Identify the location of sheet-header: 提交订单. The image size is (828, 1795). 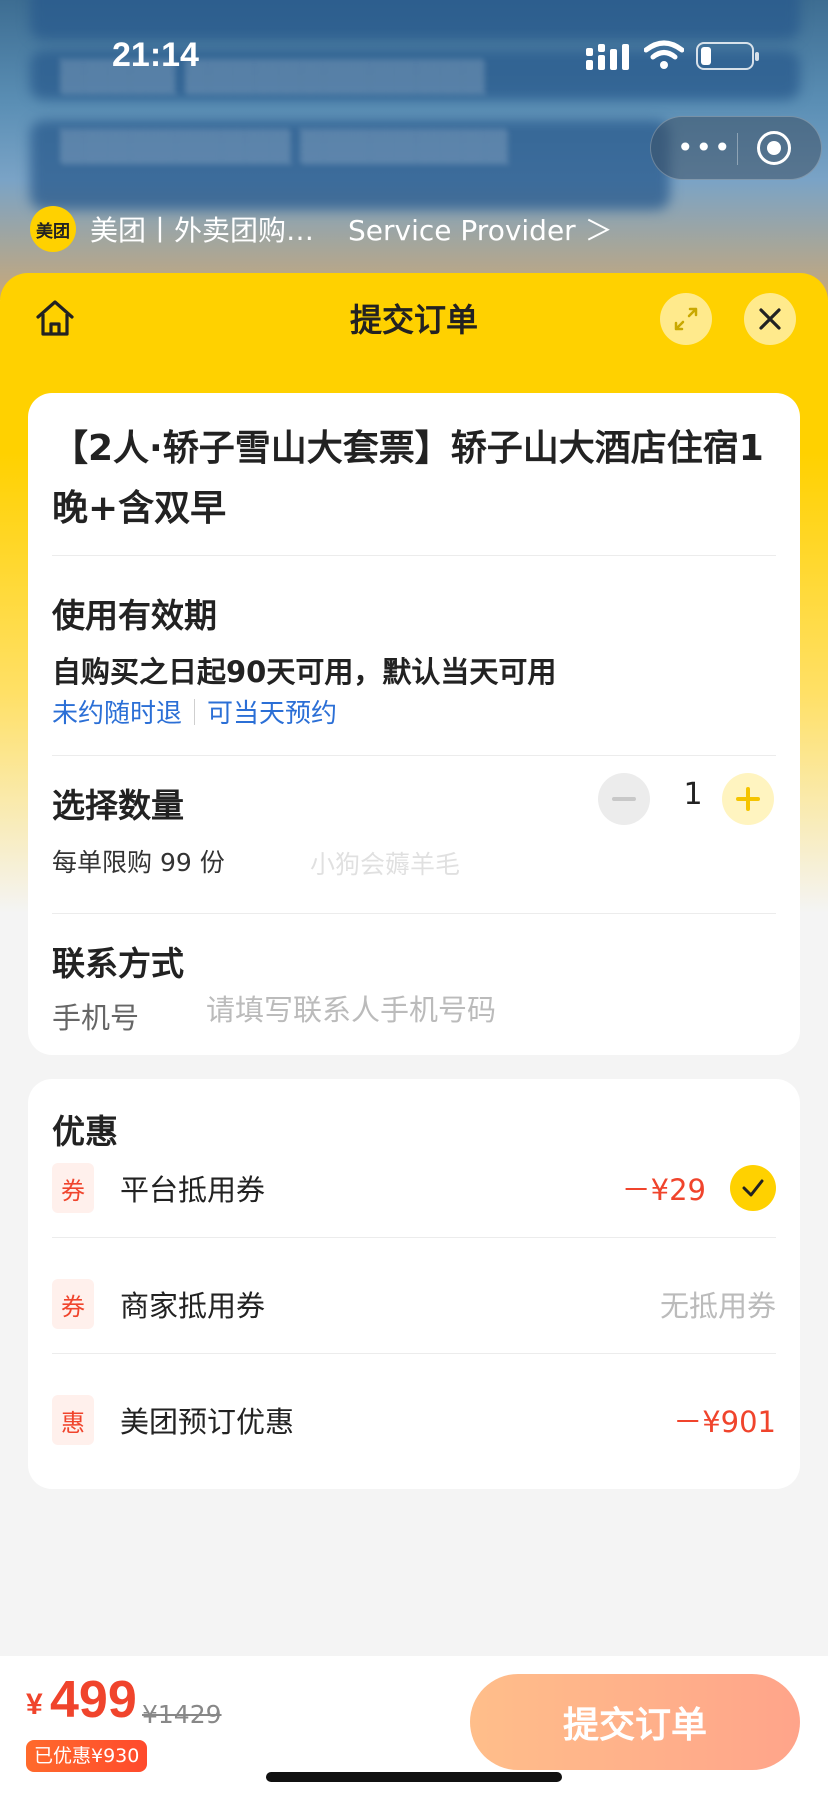
(414, 318).